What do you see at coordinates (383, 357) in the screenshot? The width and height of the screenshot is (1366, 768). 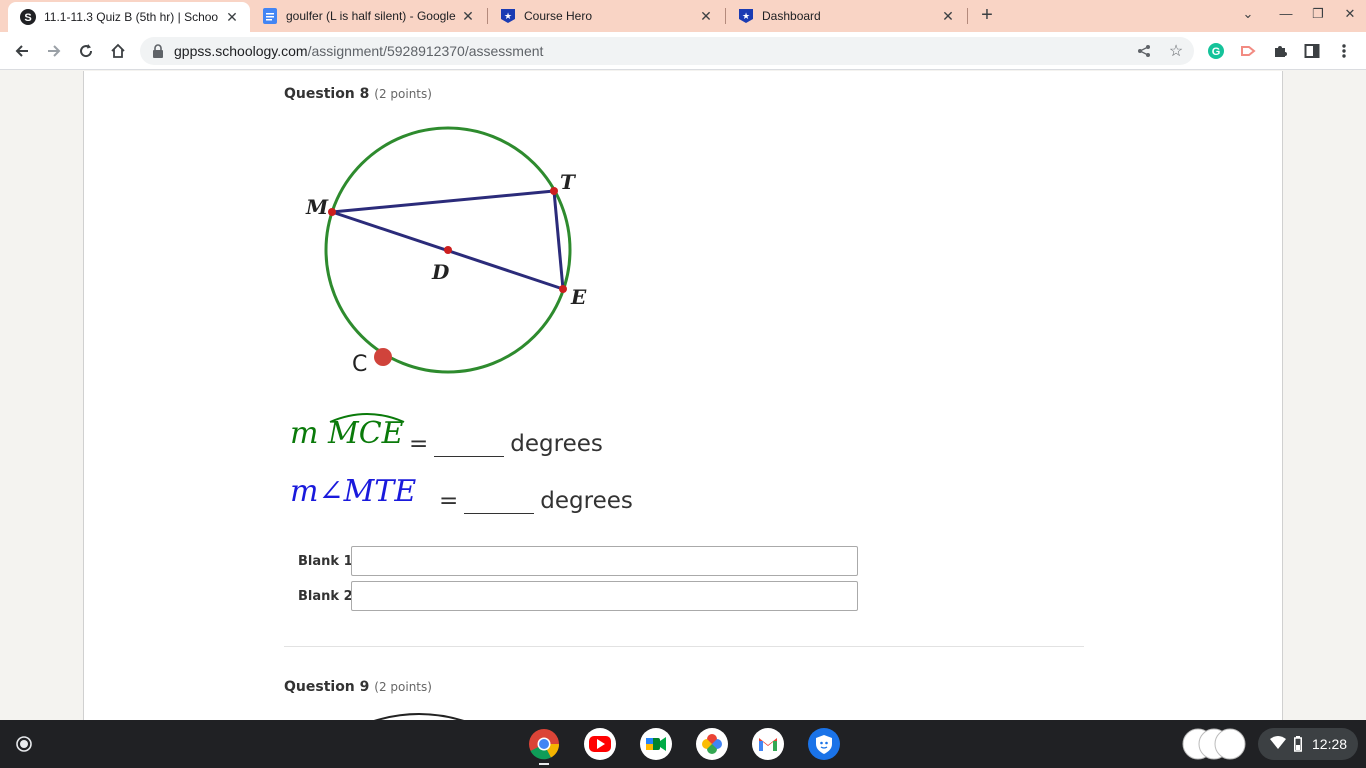 I see `point-C` at bounding box center [383, 357].